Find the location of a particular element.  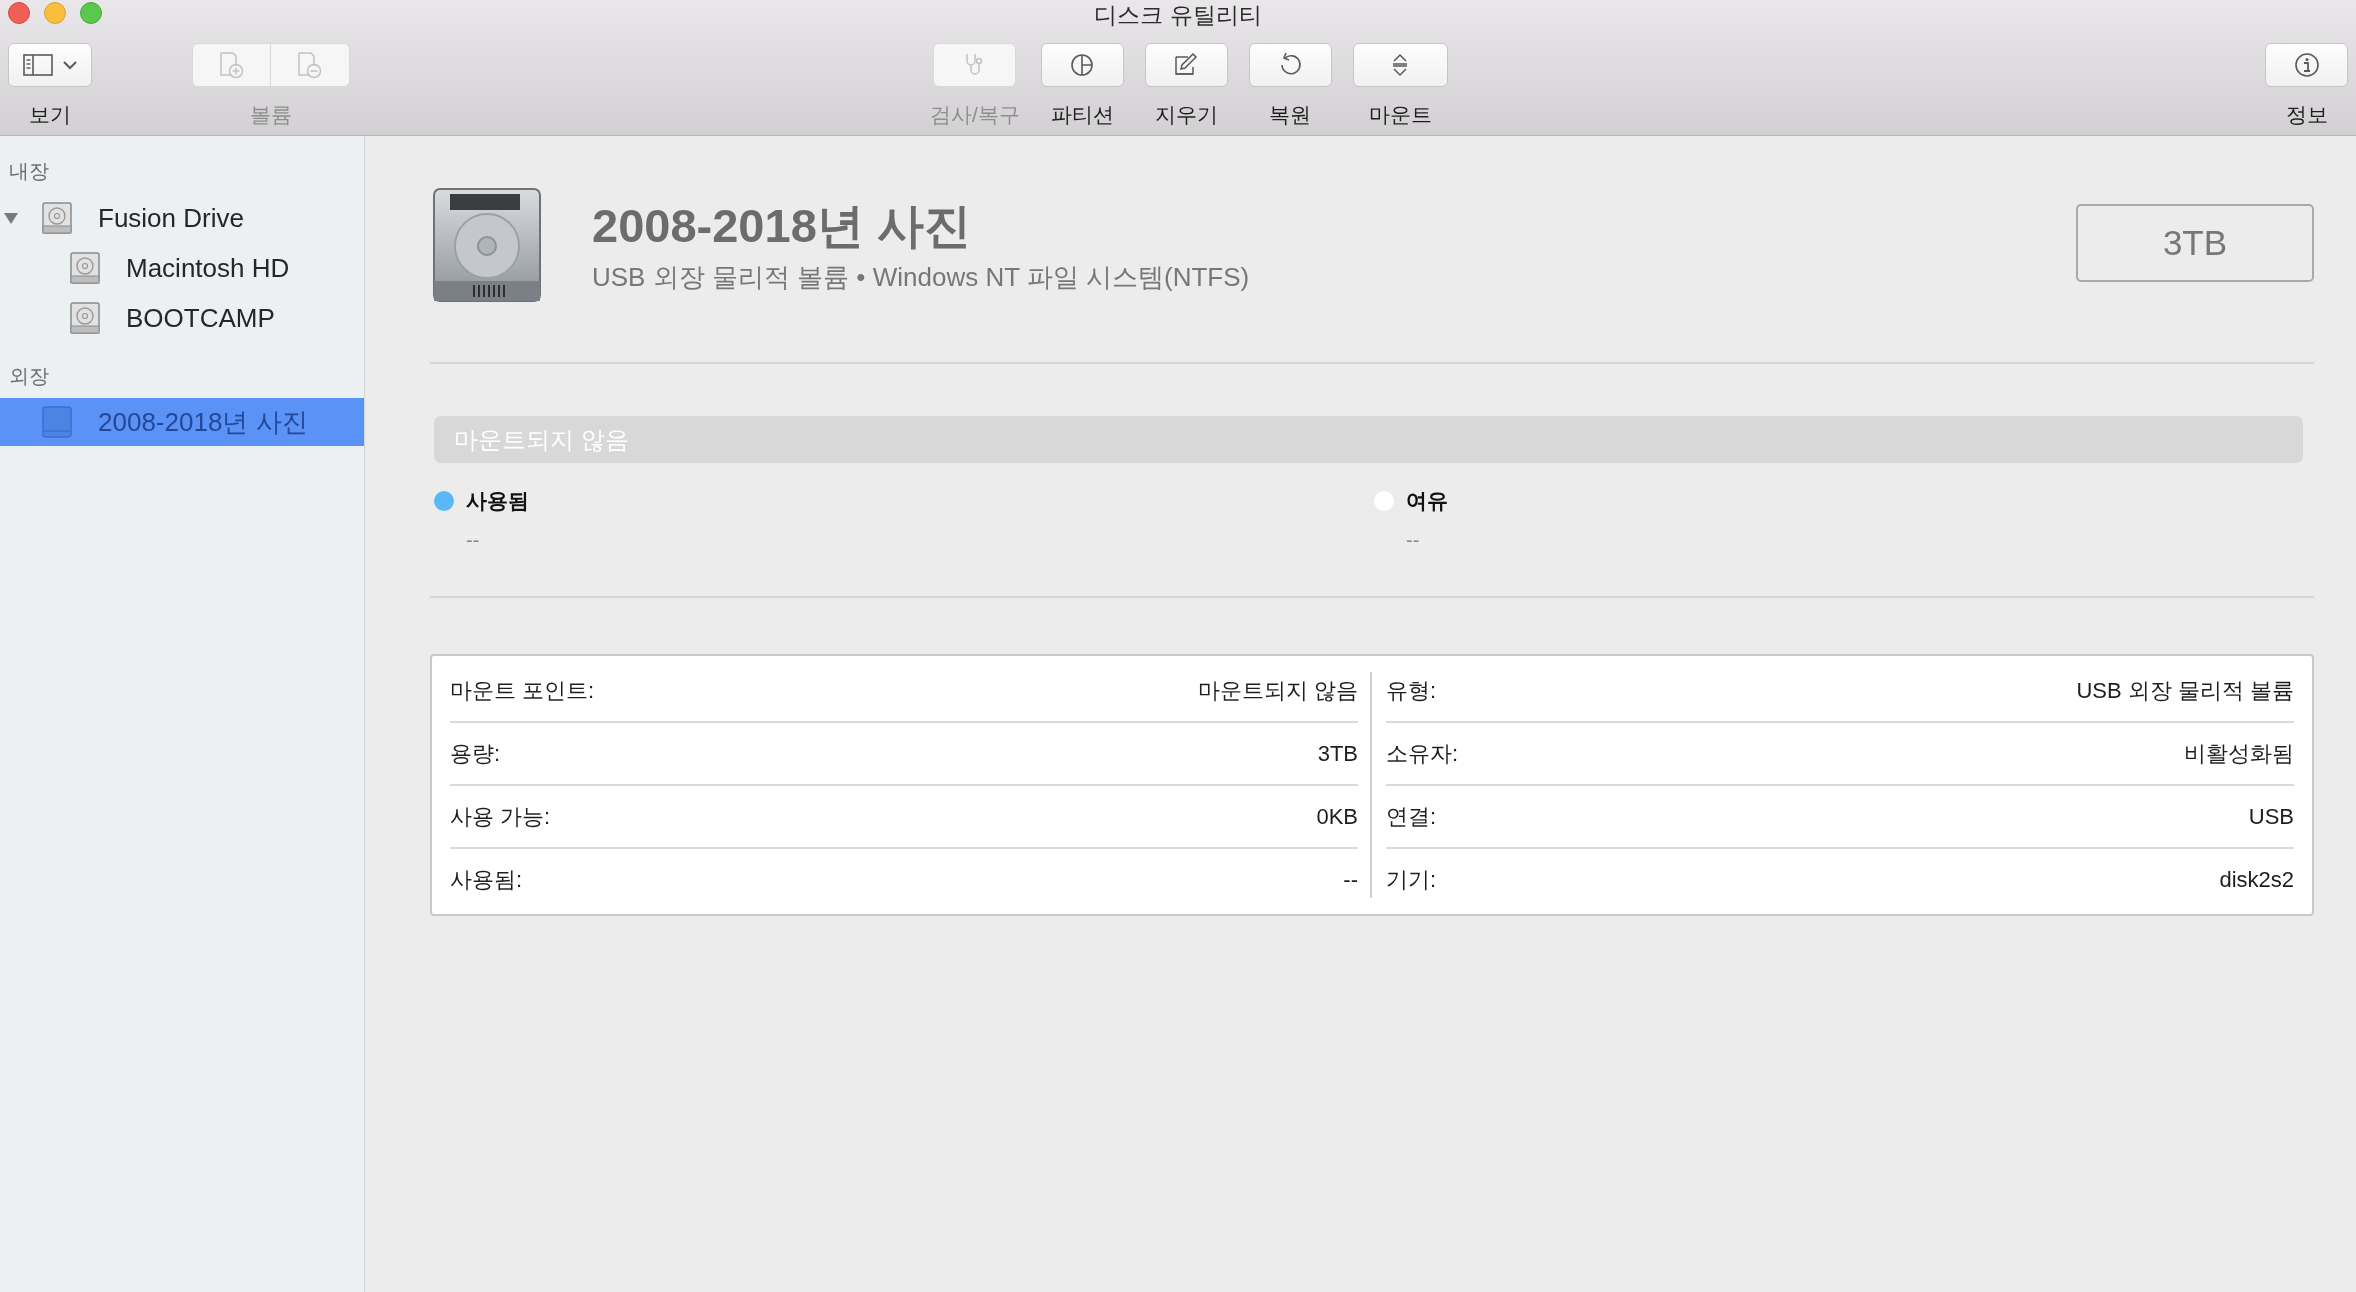

info-label: 사용됨: is located at coordinates (486, 879).